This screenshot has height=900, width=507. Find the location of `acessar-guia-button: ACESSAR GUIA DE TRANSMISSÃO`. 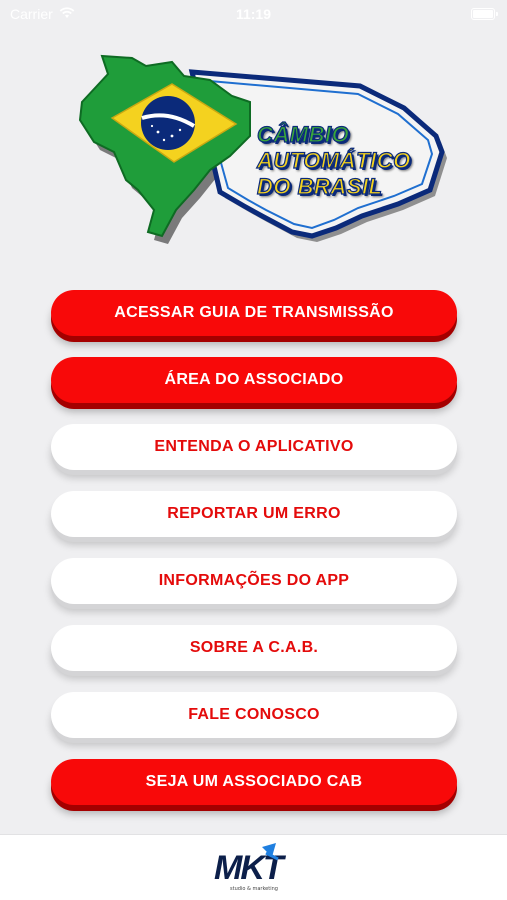

acessar-guia-button: ACESSAR GUIA DE TRANSMISSÃO is located at coordinates (254, 313).